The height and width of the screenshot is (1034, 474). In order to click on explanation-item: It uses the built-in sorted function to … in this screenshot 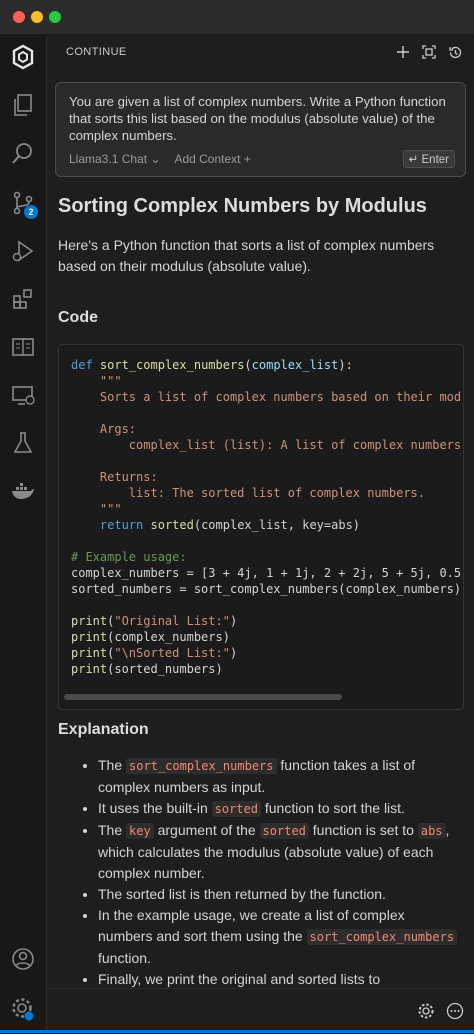, I will do `click(280, 809)`.